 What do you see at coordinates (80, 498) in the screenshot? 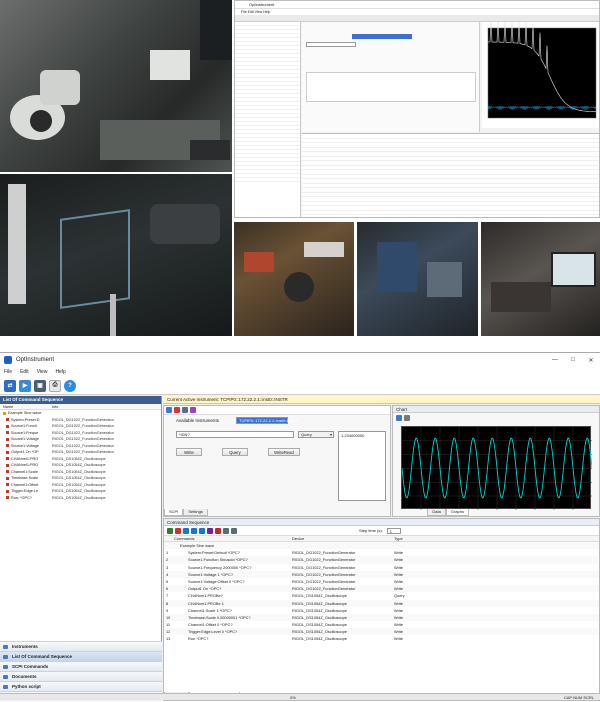
I see `list-item: Run; *OPC? RIGOL_DS1054Z_Oscilloscope` at bounding box center [80, 498].